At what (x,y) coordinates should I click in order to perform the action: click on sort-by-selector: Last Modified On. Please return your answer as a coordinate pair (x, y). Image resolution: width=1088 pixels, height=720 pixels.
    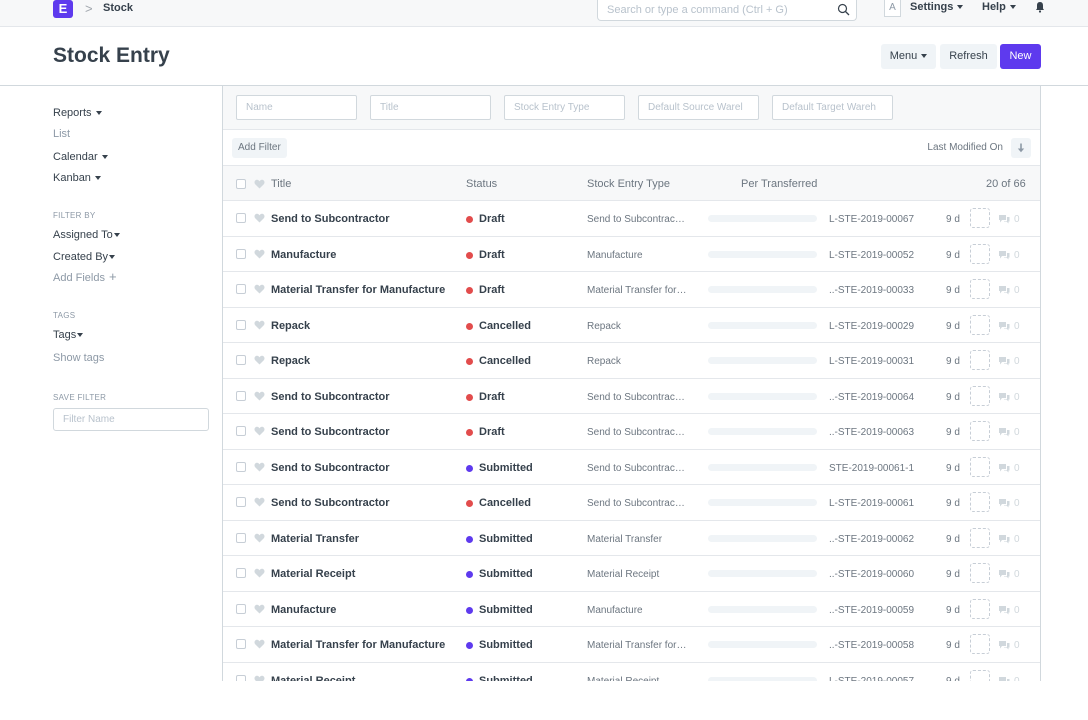
    Looking at the image, I should click on (965, 147).